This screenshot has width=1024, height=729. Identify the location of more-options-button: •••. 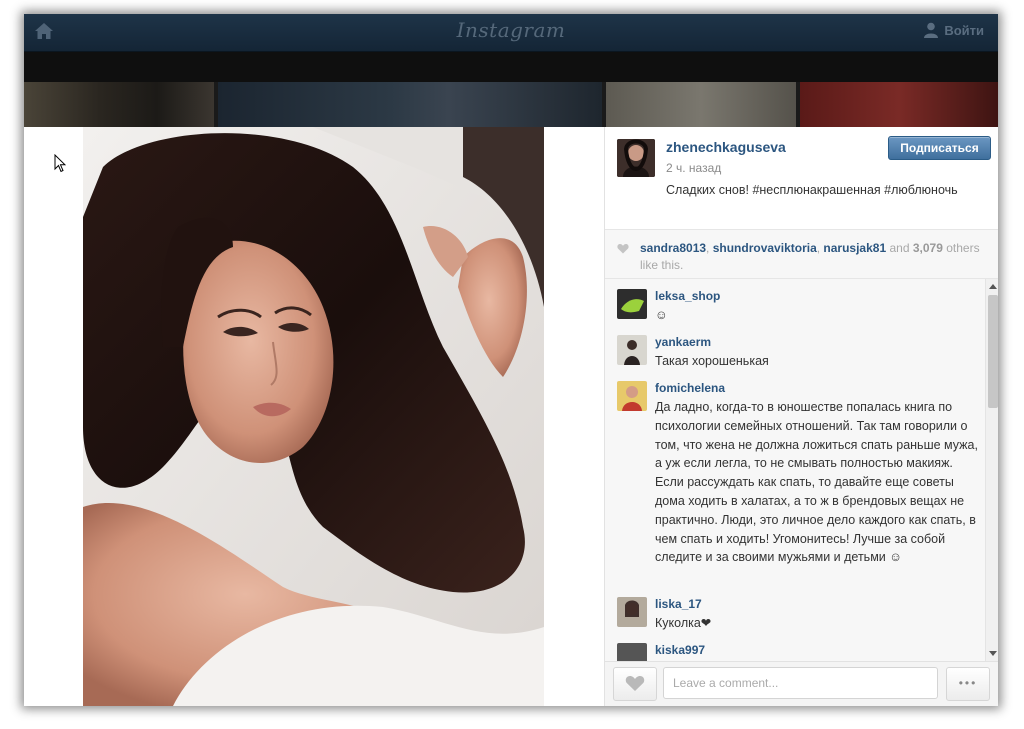
(968, 684).